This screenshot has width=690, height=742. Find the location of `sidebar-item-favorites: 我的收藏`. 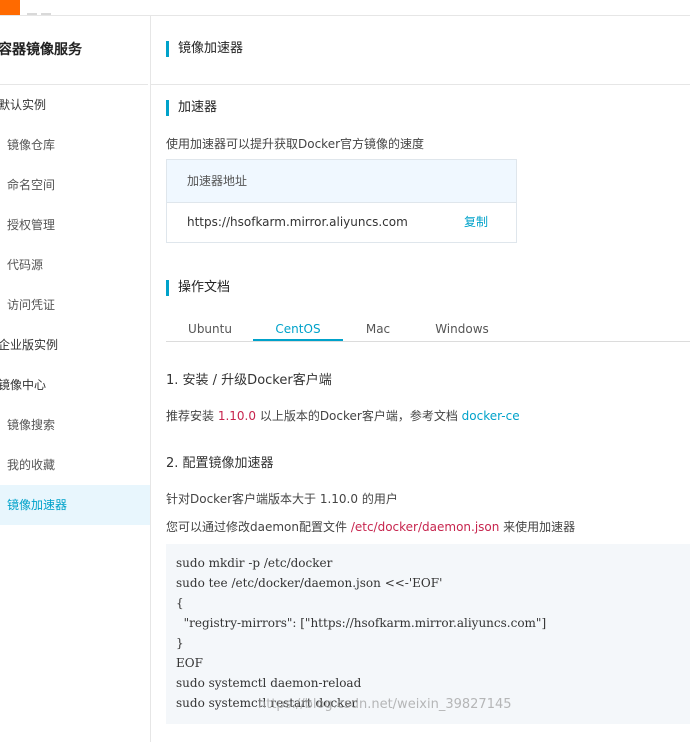

sidebar-item-favorites: 我的收藏 is located at coordinates (31, 464).